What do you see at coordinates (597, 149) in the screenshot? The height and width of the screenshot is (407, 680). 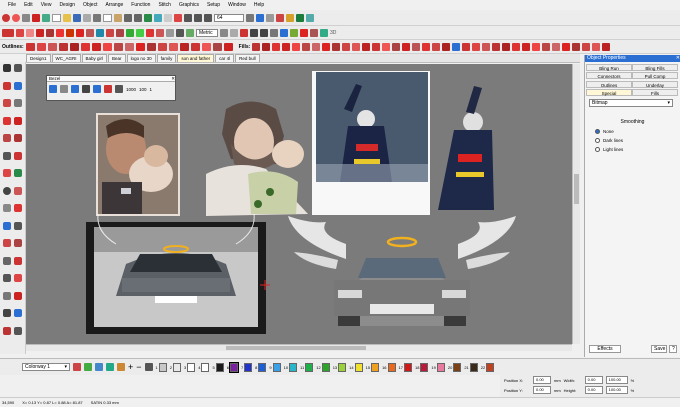 I see `radio-button` at bounding box center [597, 149].